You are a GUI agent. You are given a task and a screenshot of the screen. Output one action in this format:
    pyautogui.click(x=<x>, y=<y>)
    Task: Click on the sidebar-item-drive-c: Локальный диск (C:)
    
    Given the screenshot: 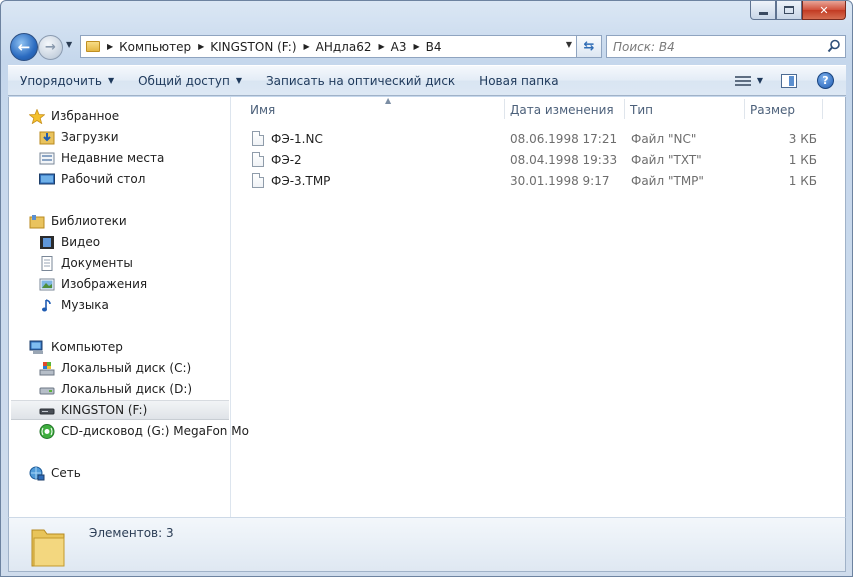 What is the action you would take?
    pyautogui.click(x=115, y=368)
    